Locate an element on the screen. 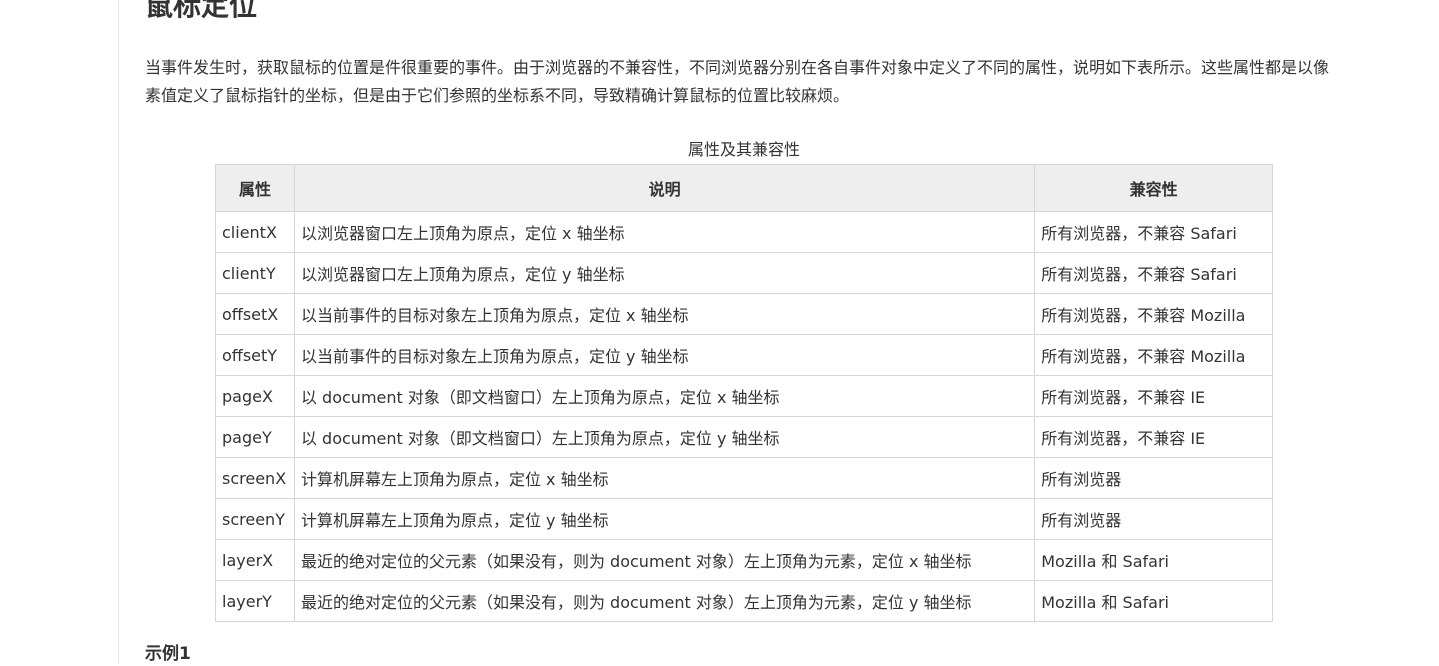 The width and height of the screenshot is (1439, 666). example-heading: 示例1 is located at coordinates (168, 654).